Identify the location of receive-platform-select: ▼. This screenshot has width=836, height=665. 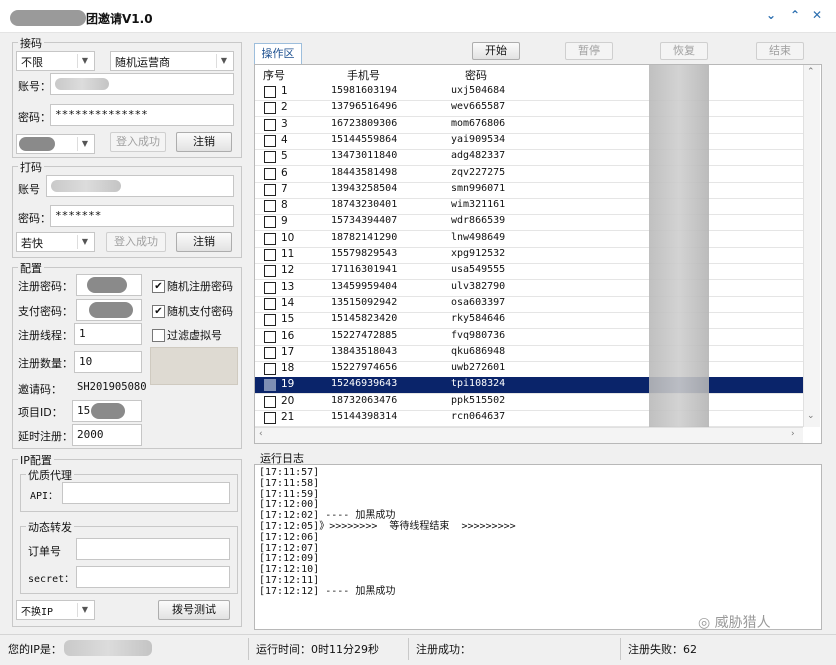
(55, 144).